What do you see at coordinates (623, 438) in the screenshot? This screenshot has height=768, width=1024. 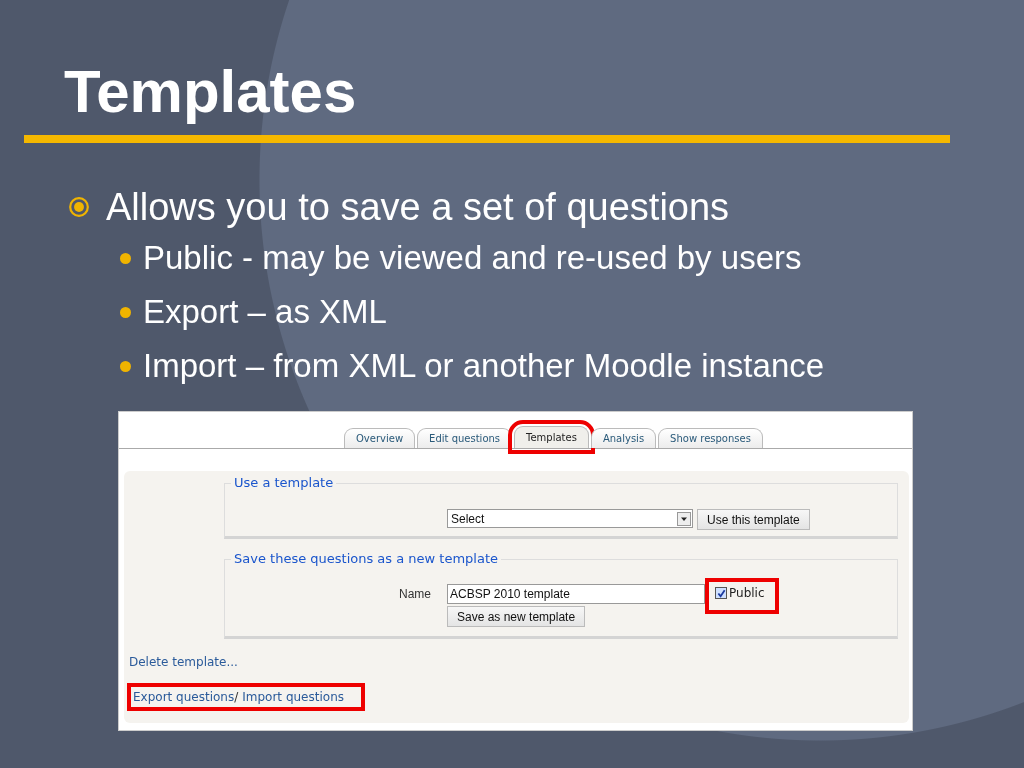 I see `tab: Analysis` at bounding box center [623, 438].